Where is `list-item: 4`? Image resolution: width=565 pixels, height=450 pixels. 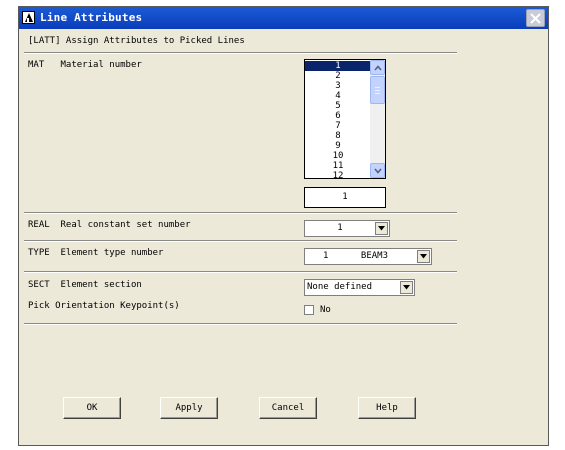 list-item: 4 is located at coordinates (338, 96).